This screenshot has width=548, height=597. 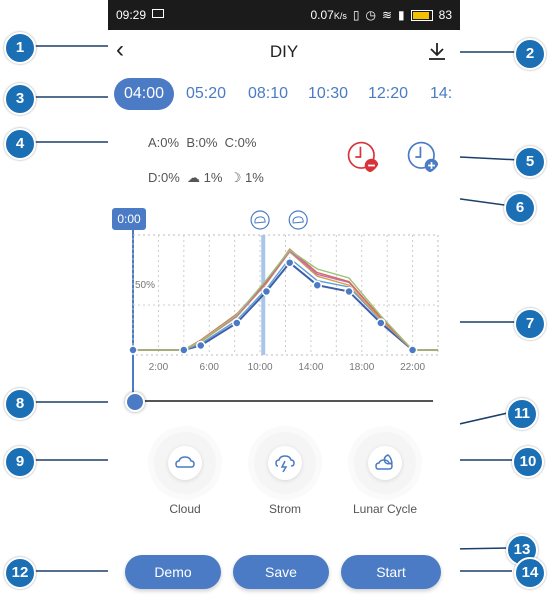 What do you see at coordinates (159, 367) in the screenshot?
I see `x-tick-label: 2:00` at bounding box center [159, 367].